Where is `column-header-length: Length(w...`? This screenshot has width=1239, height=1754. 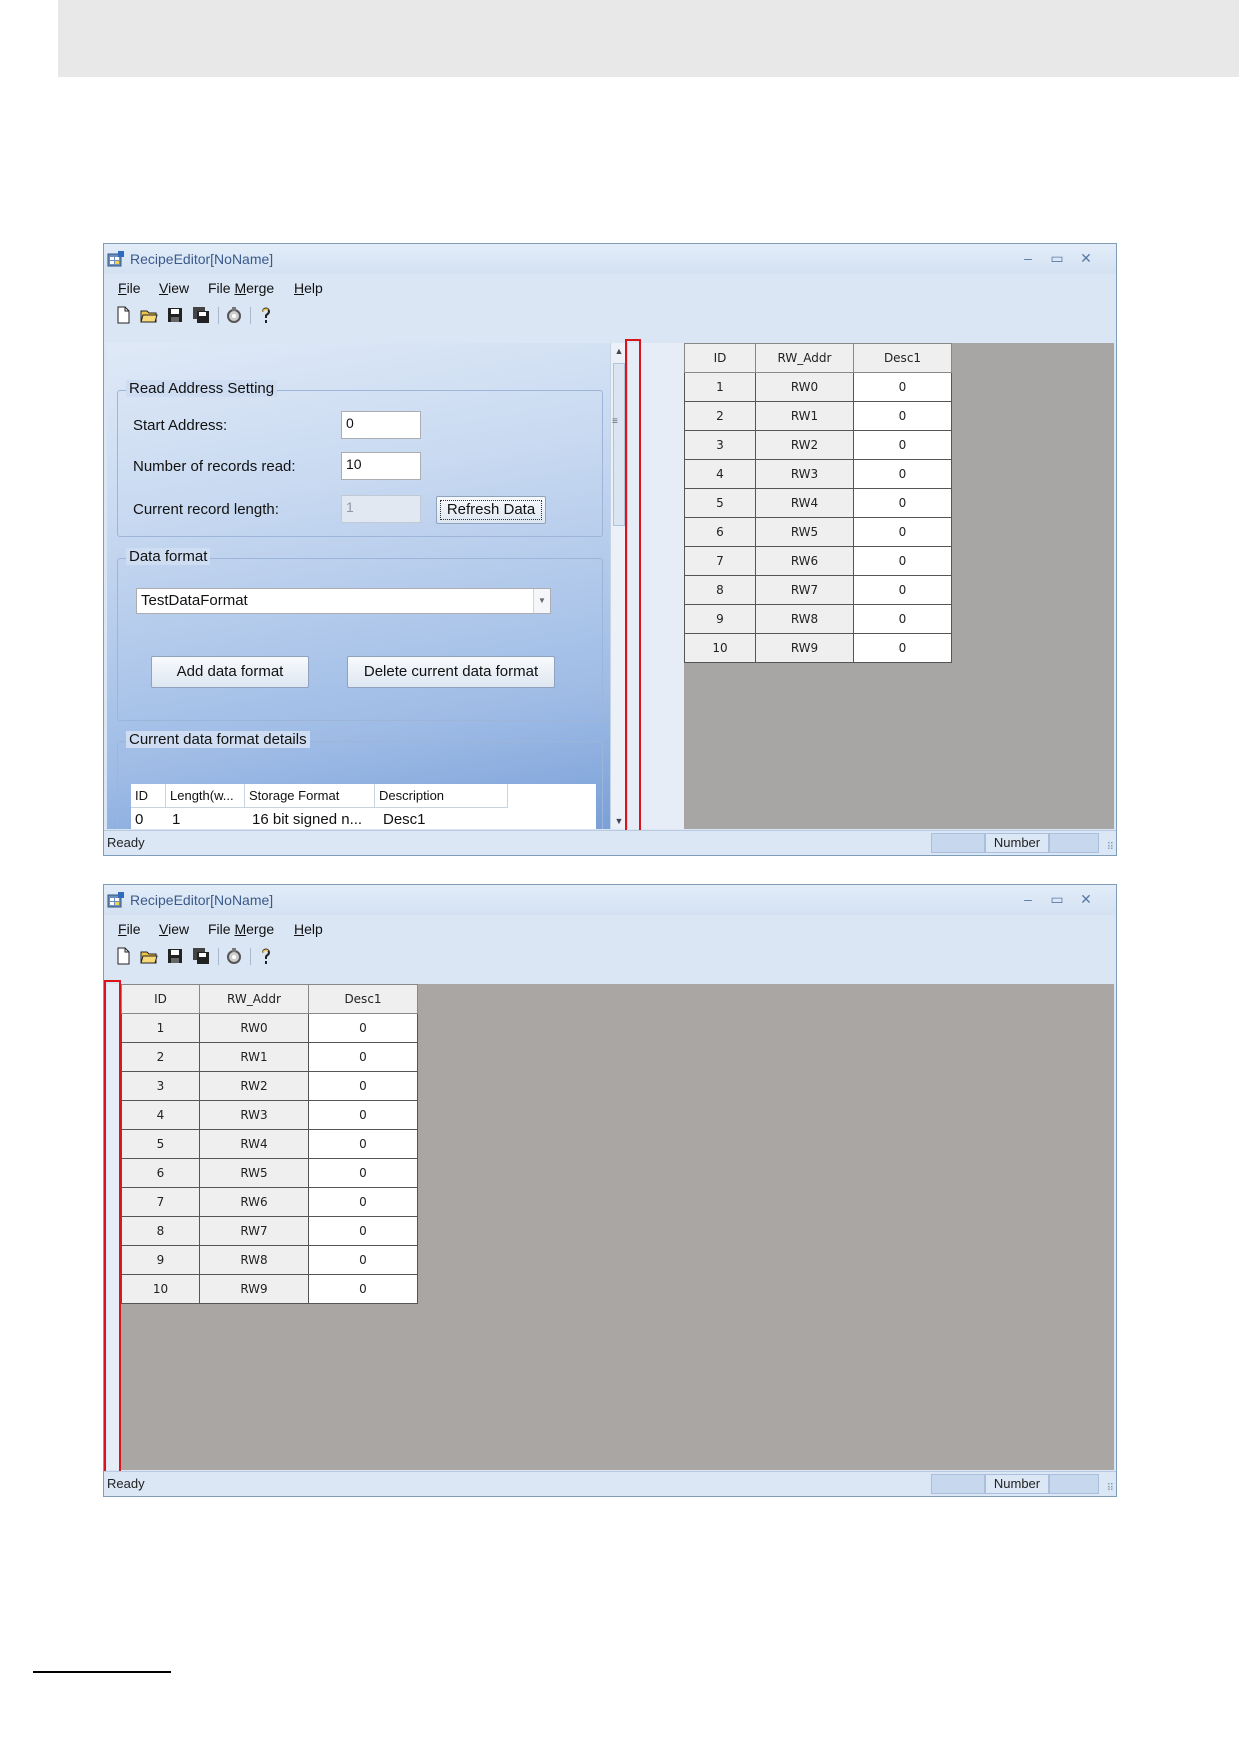 column-header-length: Length(w... is located at coordinates (205, 796).